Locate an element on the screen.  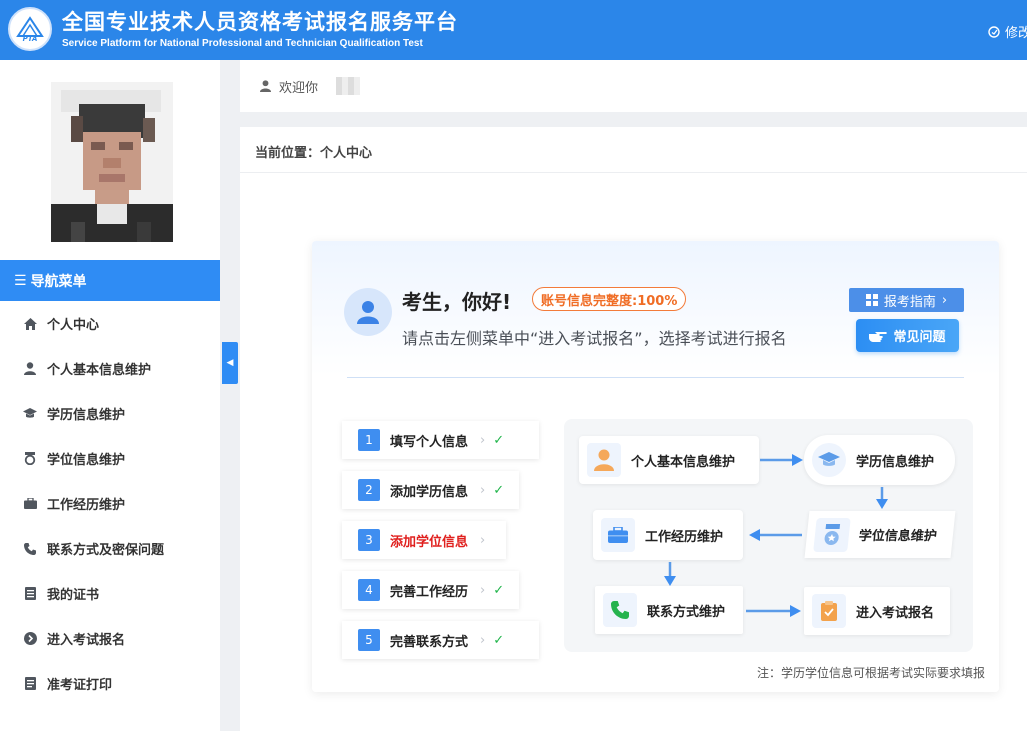
step-item-3: 3 添加学位信息 › is located at coordinates (424, 540).